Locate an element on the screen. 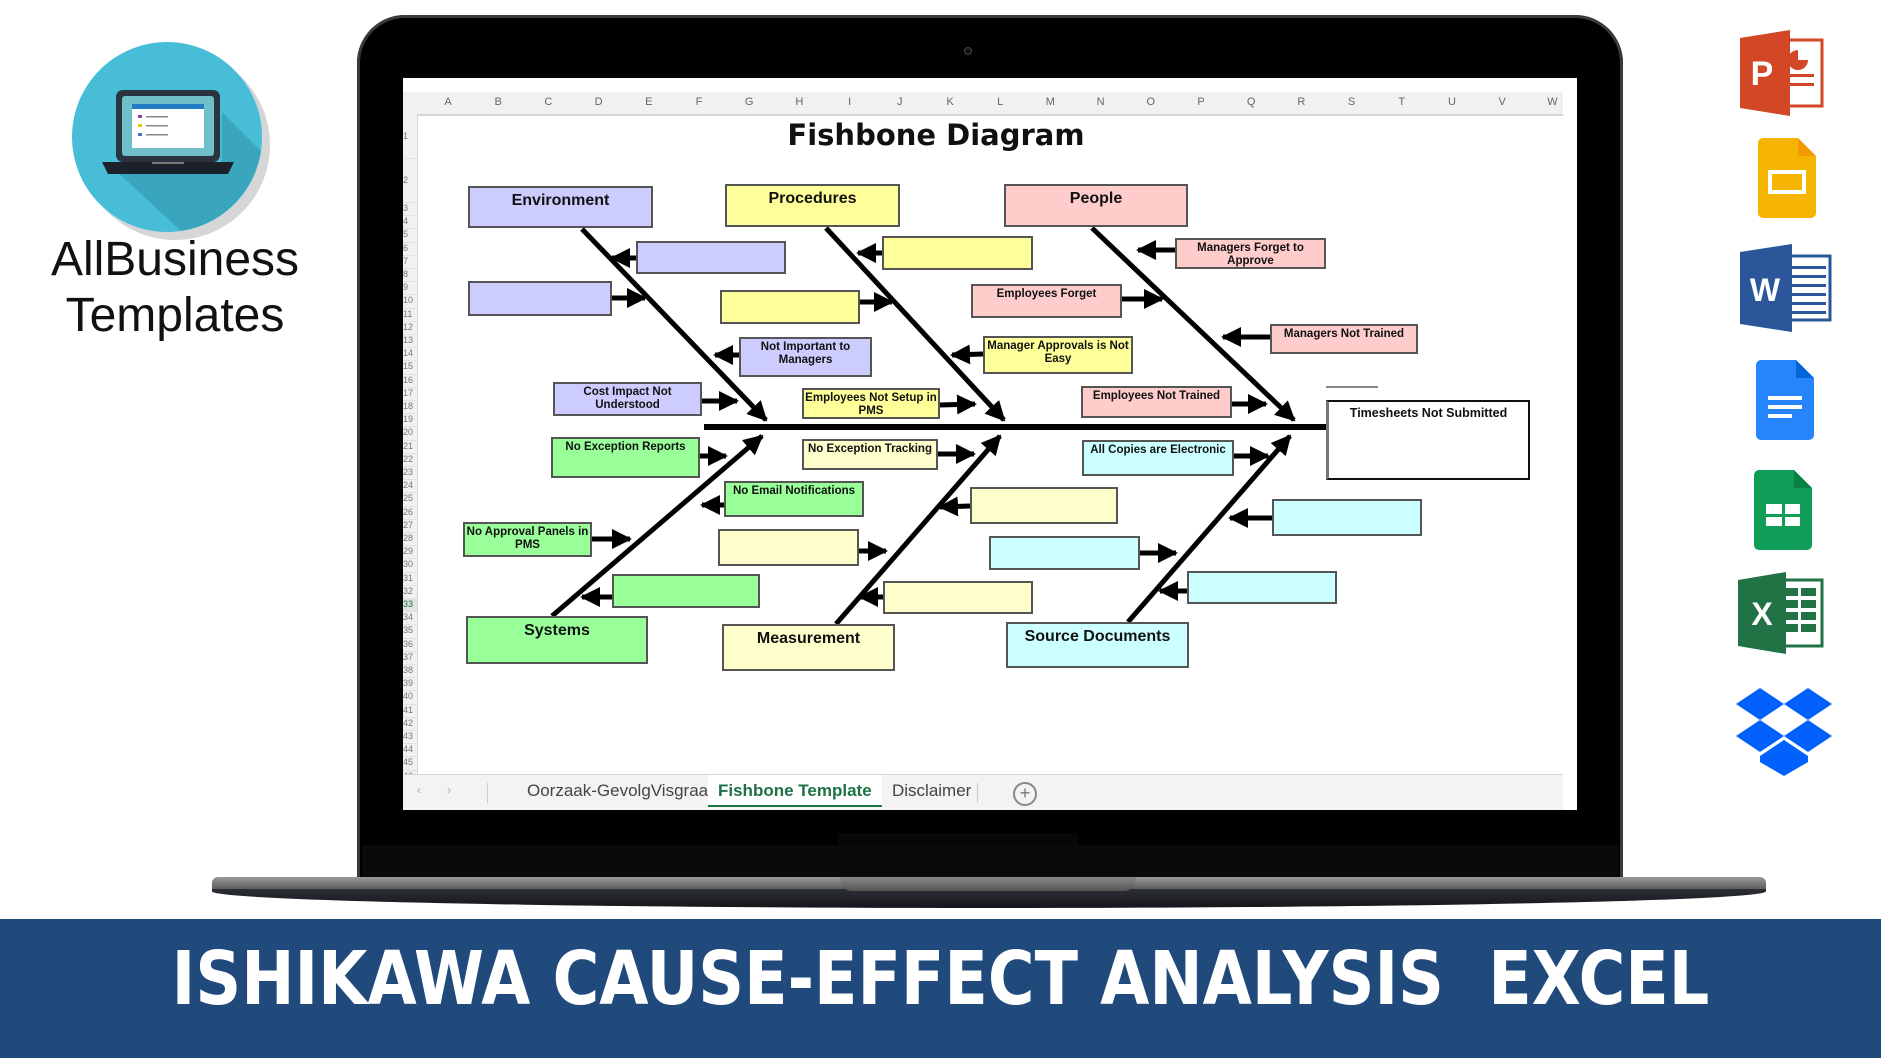 This screenshot has height=1058, width=1881. tab-fishbone-template: Fishbone Template is located at coordinates (795, 791).